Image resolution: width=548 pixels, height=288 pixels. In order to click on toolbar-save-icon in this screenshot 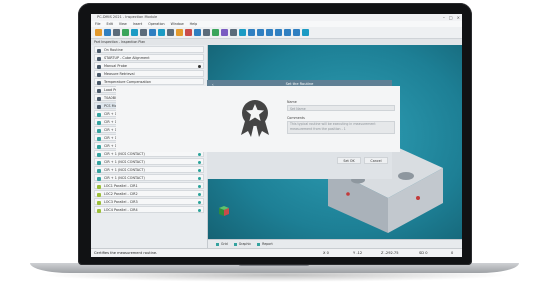, I will do `click(107, 32)`.